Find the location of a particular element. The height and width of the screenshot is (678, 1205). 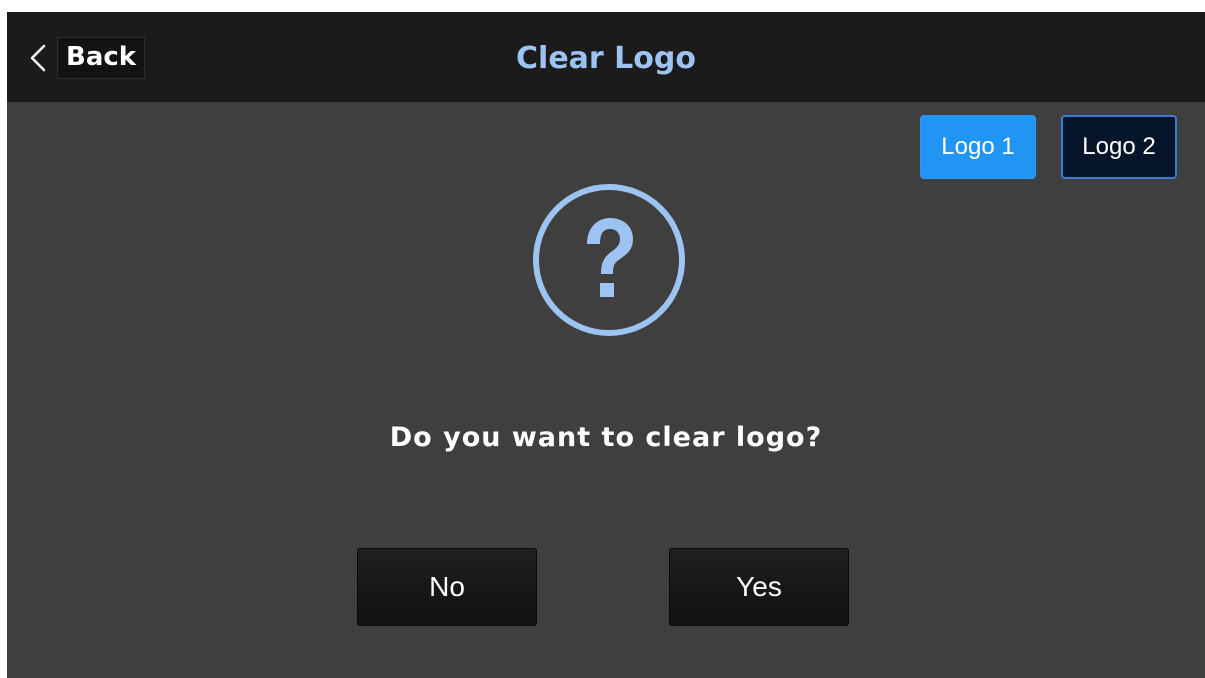

page-title: Clear Logo is located at coordinates (606, 58).